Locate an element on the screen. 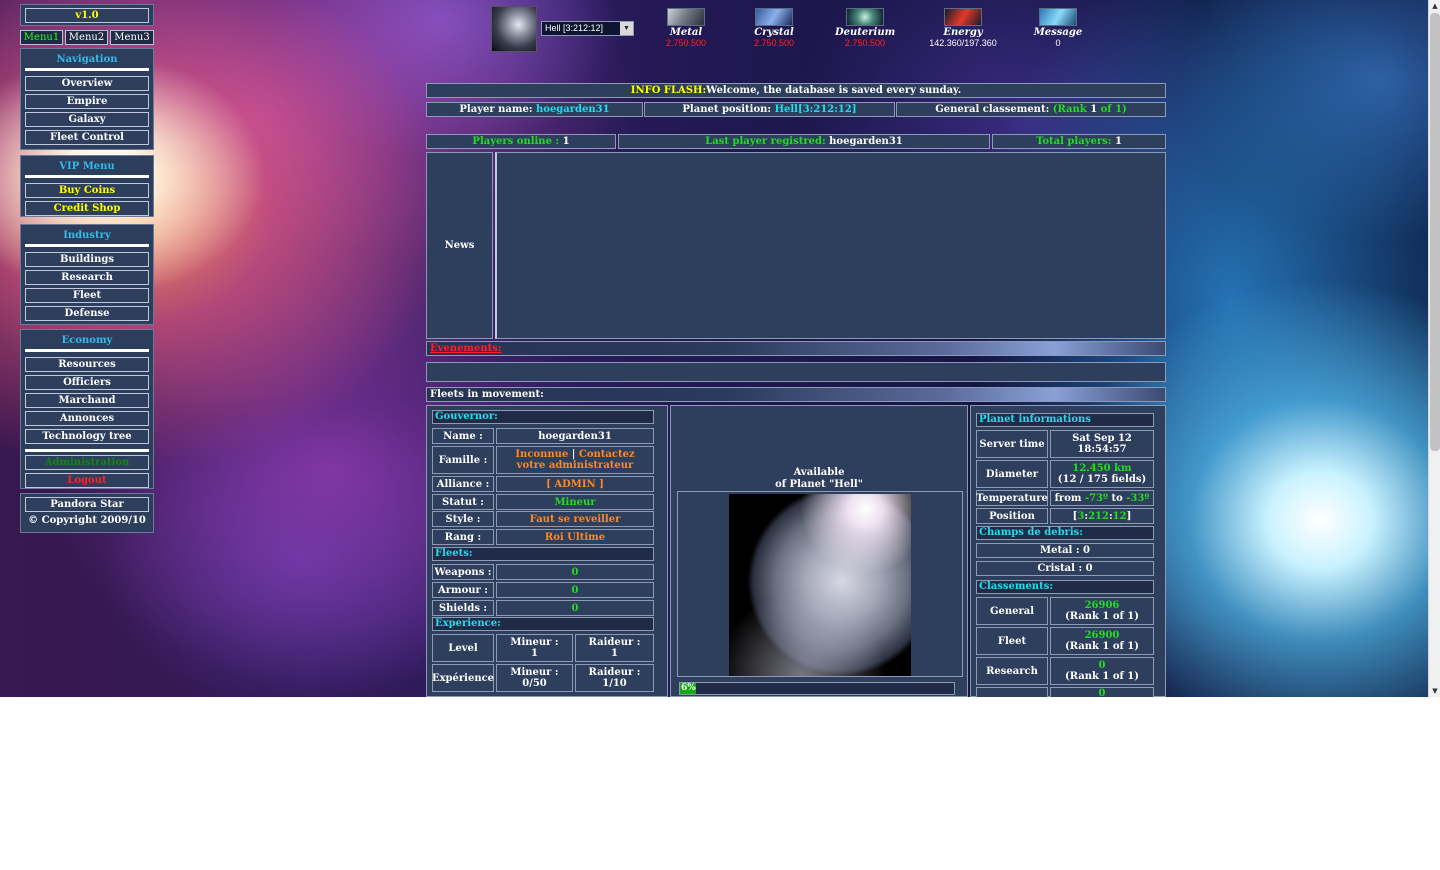 This screenshot has height=870, width=1440. chevron-down-icon: ▼ is located at coordinates (626, 28).